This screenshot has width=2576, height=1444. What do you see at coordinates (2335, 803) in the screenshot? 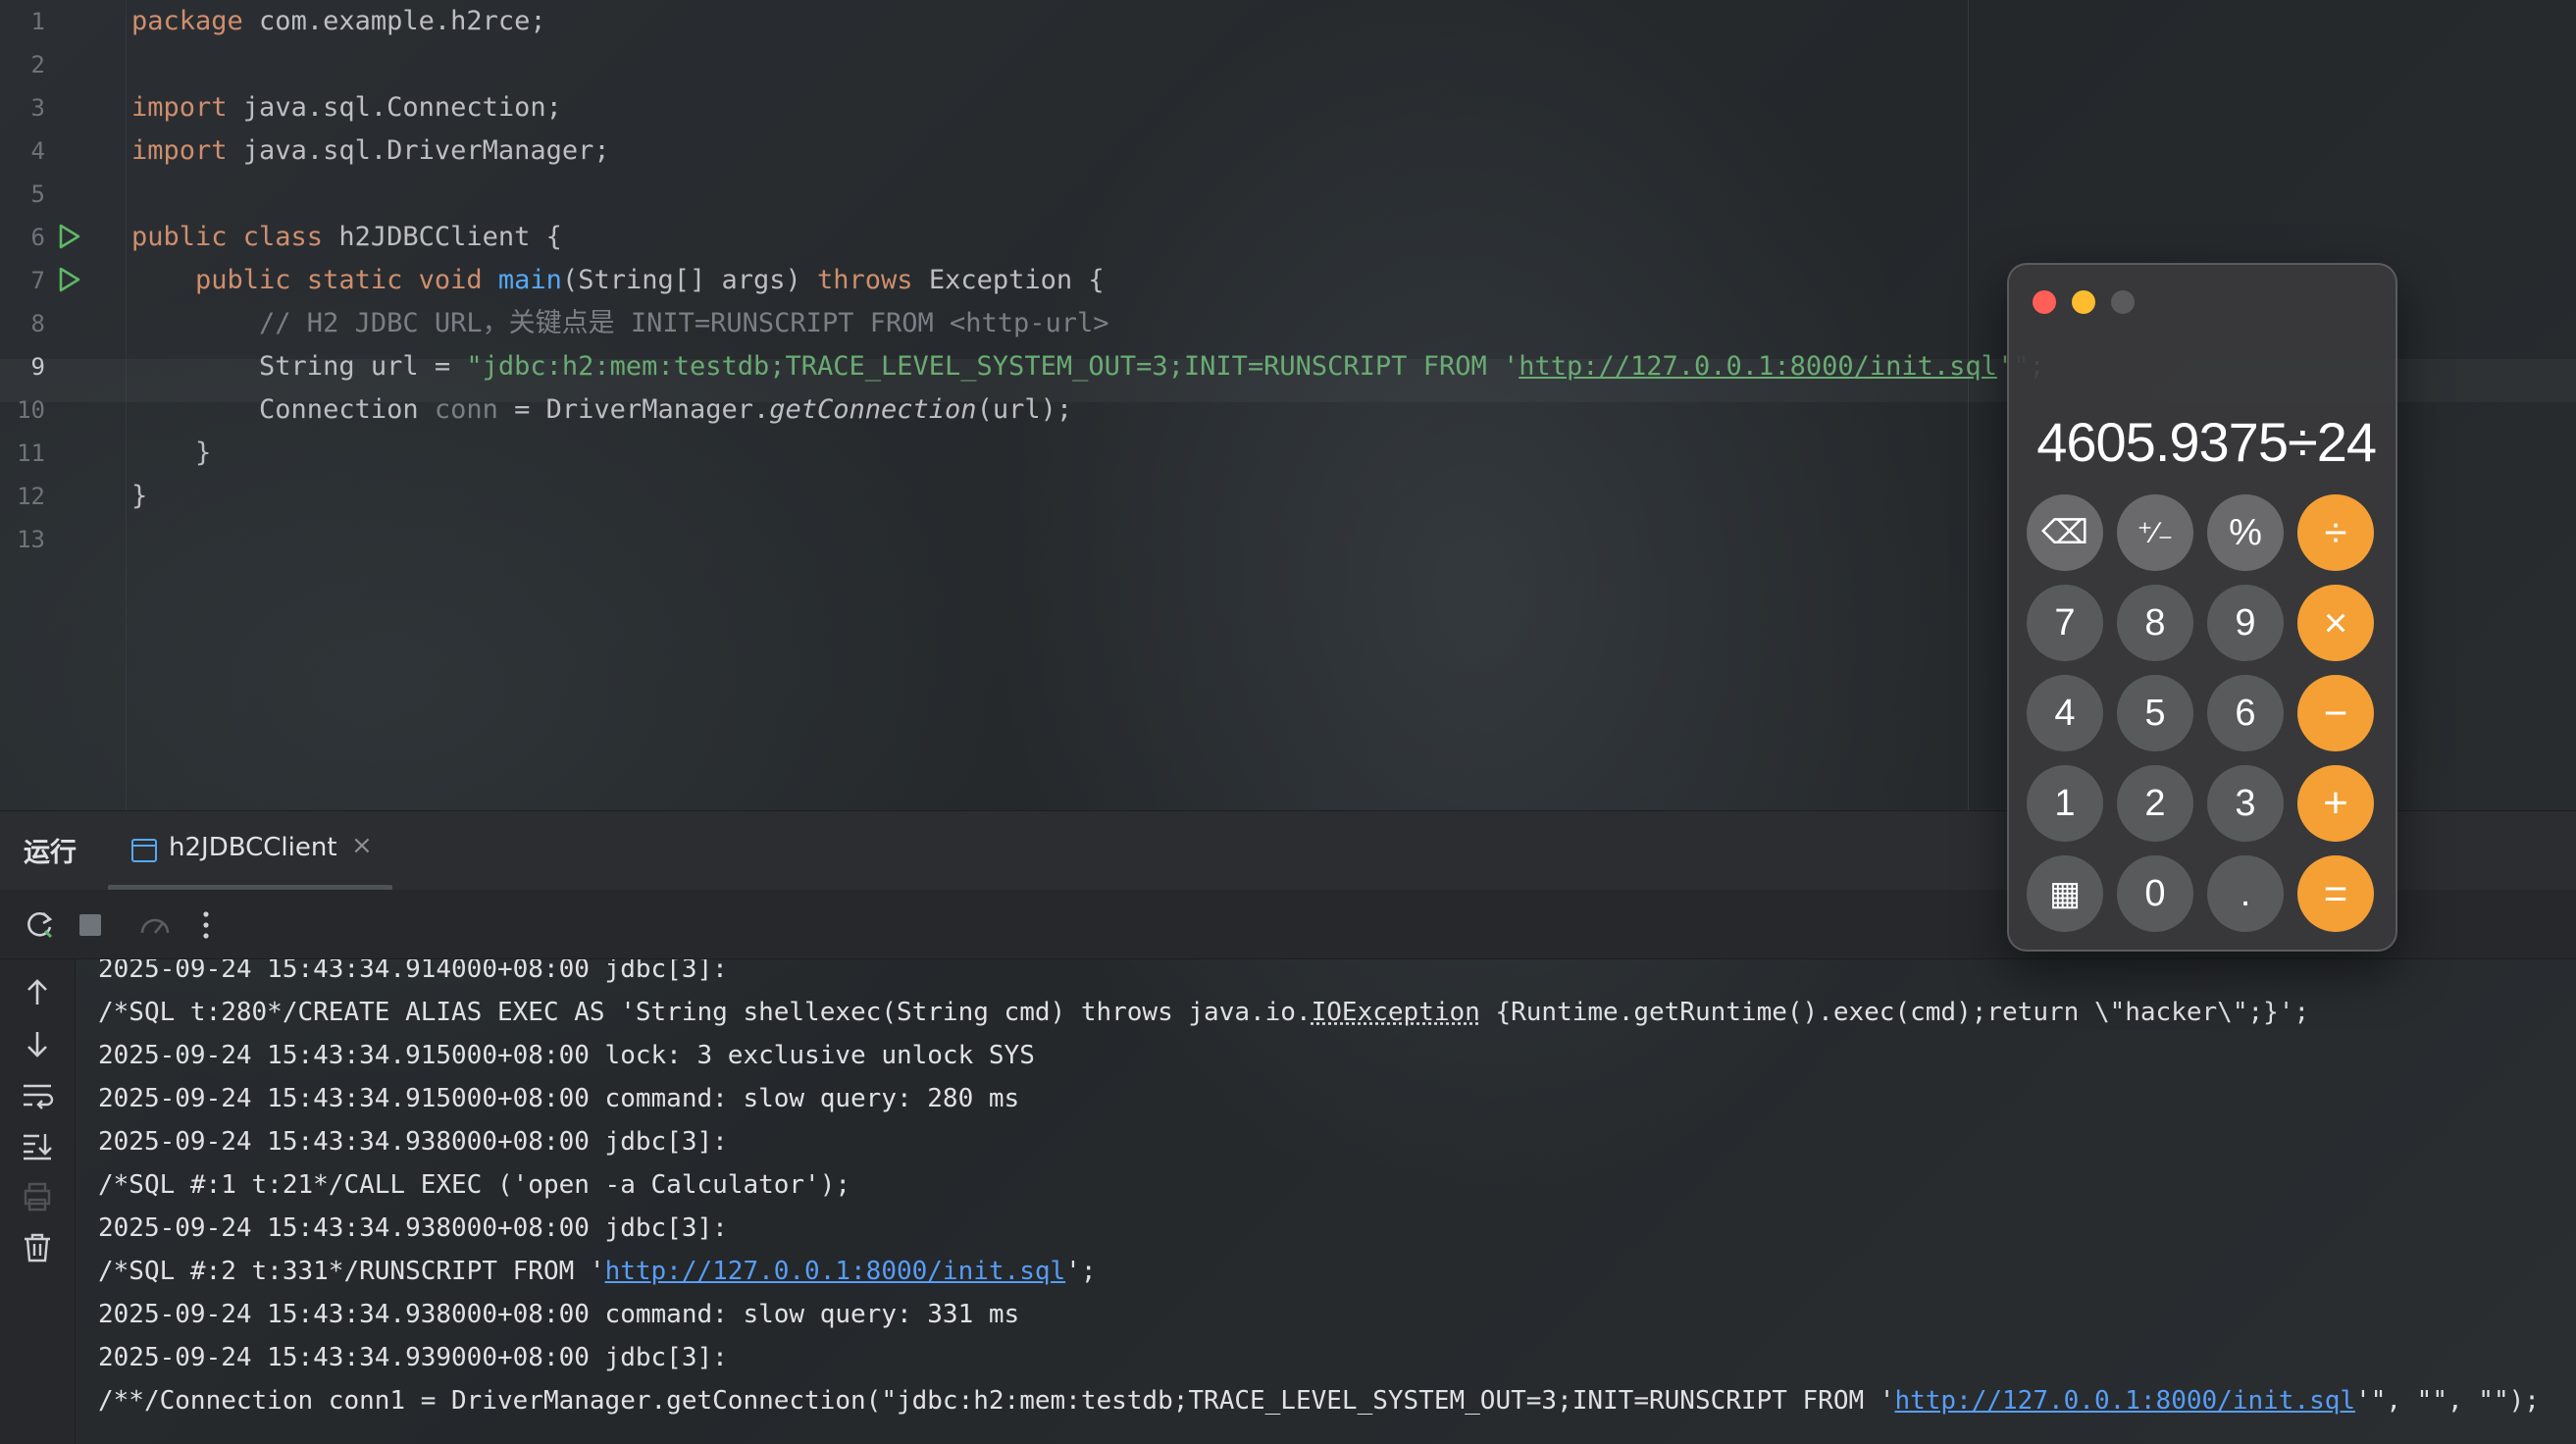
I see `plus-button: +` at bounding box center [2335, 803].